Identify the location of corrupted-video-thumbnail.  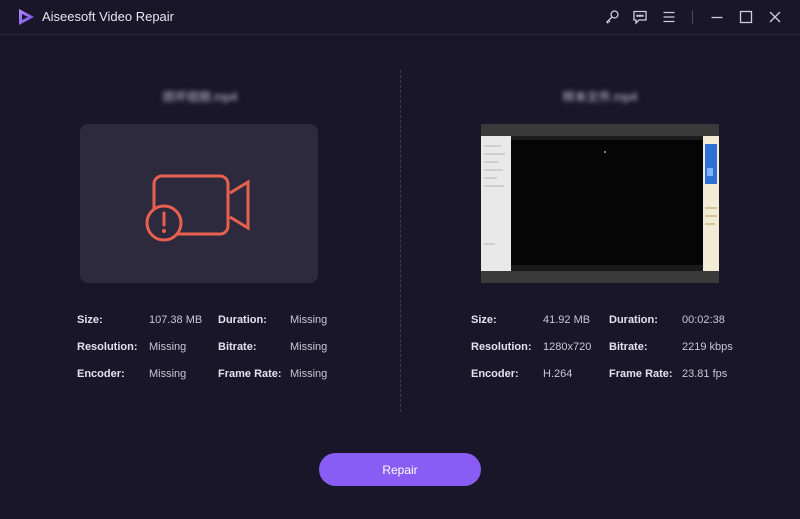
(199, 203).